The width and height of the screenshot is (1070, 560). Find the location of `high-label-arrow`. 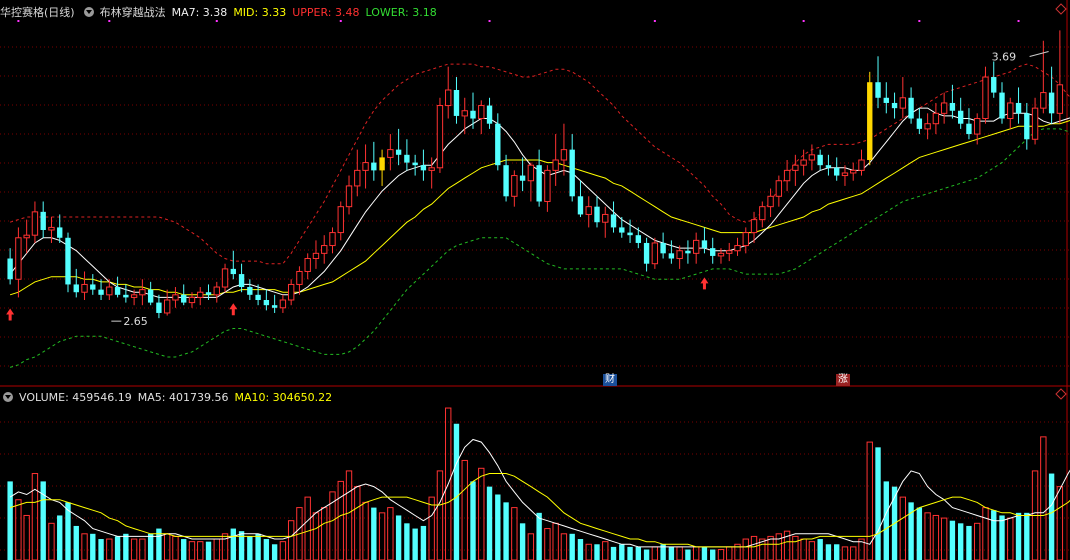

high-label-arrow is located at coordinates (1039, 54).